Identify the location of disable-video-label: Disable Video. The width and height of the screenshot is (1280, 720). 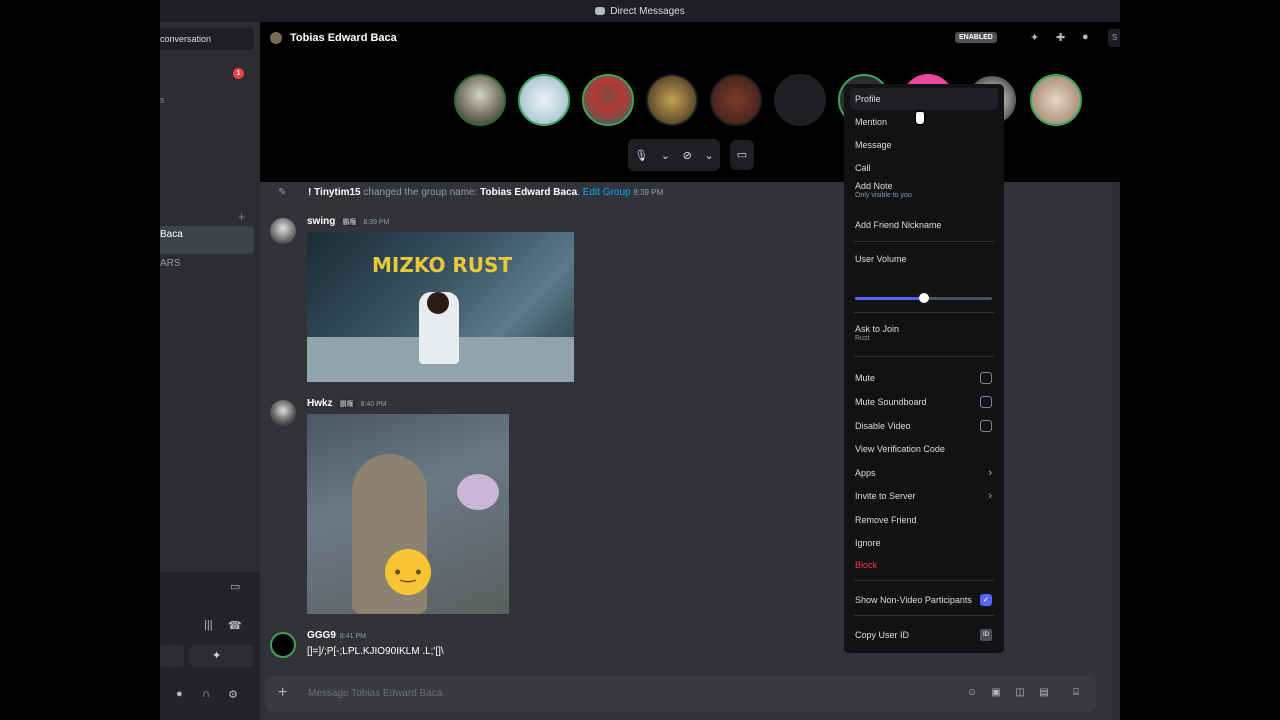
(883, 426).